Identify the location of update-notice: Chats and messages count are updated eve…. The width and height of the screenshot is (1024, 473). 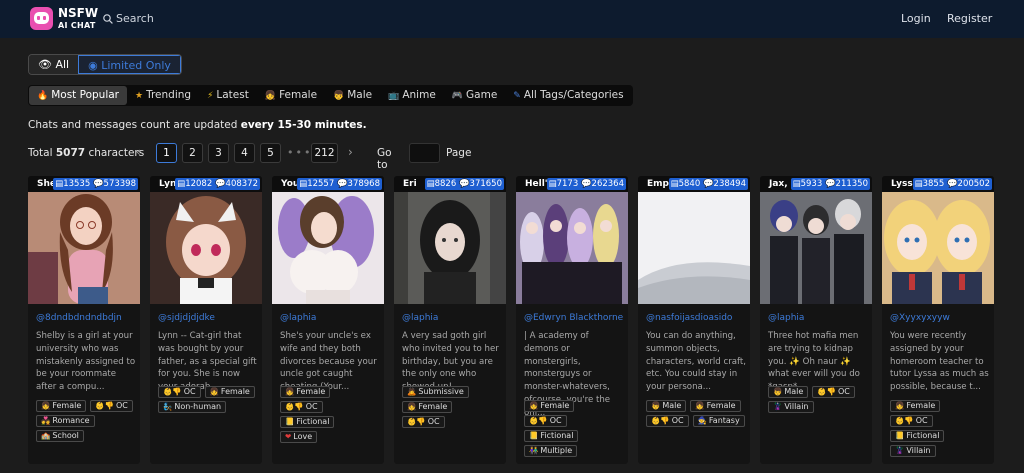
(197, 125).